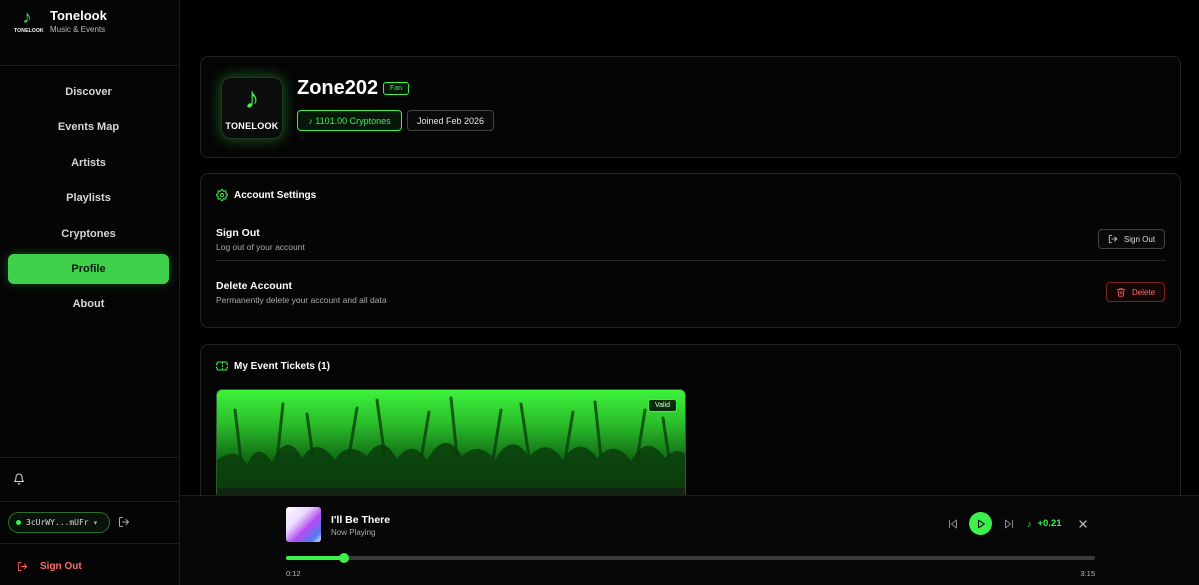  Describe the element at coordinates (361, 520) in the screenshot. I see `track-title: I'll Be There` at that location.